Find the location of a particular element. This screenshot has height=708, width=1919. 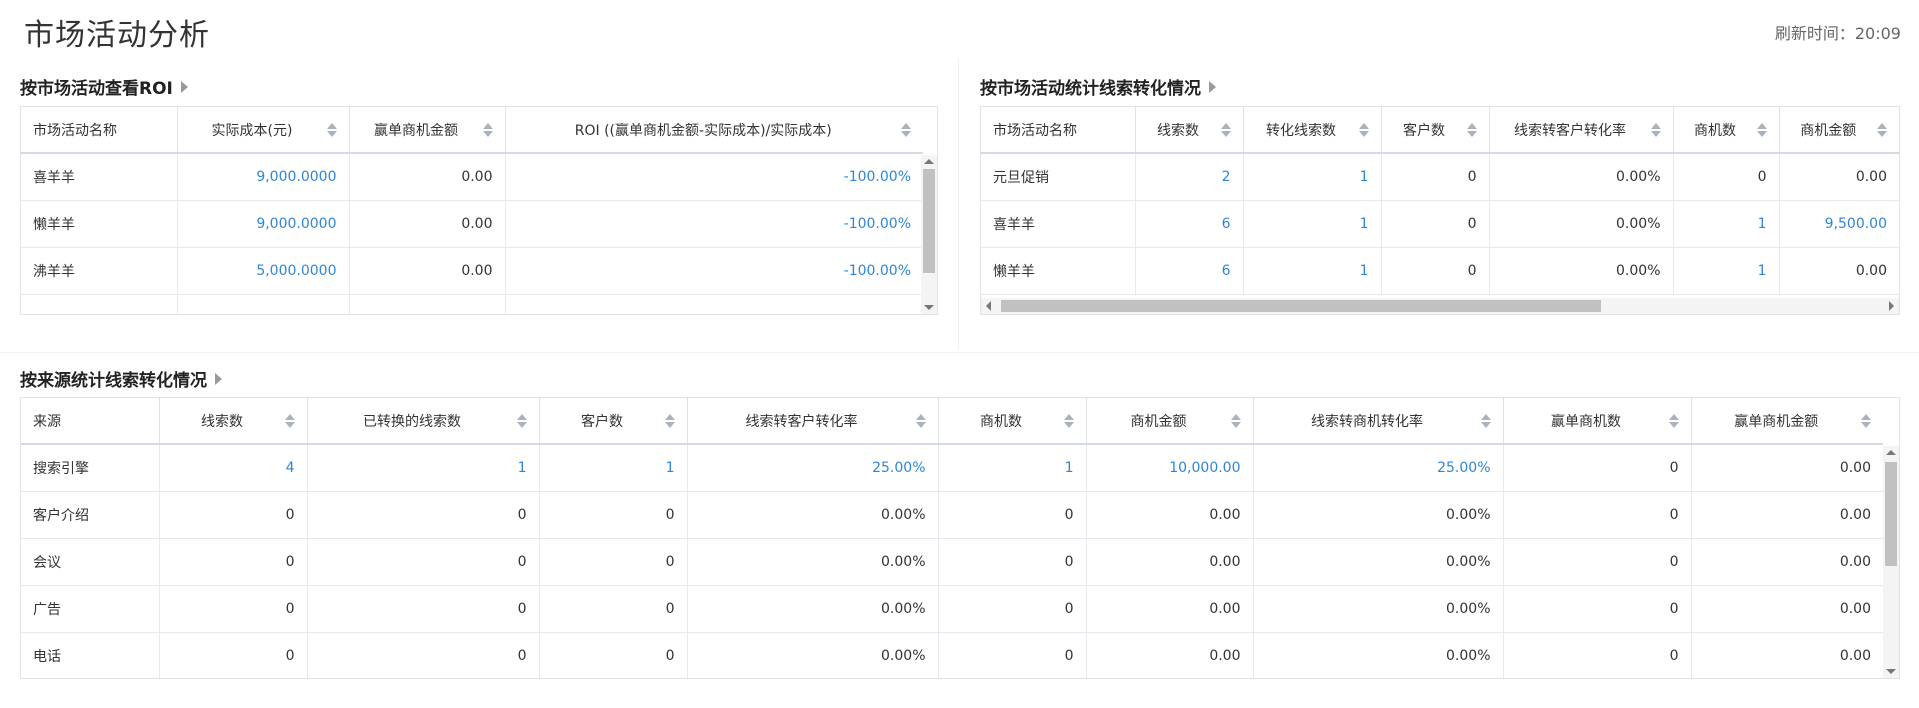

table-row: 会议 0 0 0 0.00% 0 0.00 0.00% 0 0.00 is located at coordinates (952, 562).